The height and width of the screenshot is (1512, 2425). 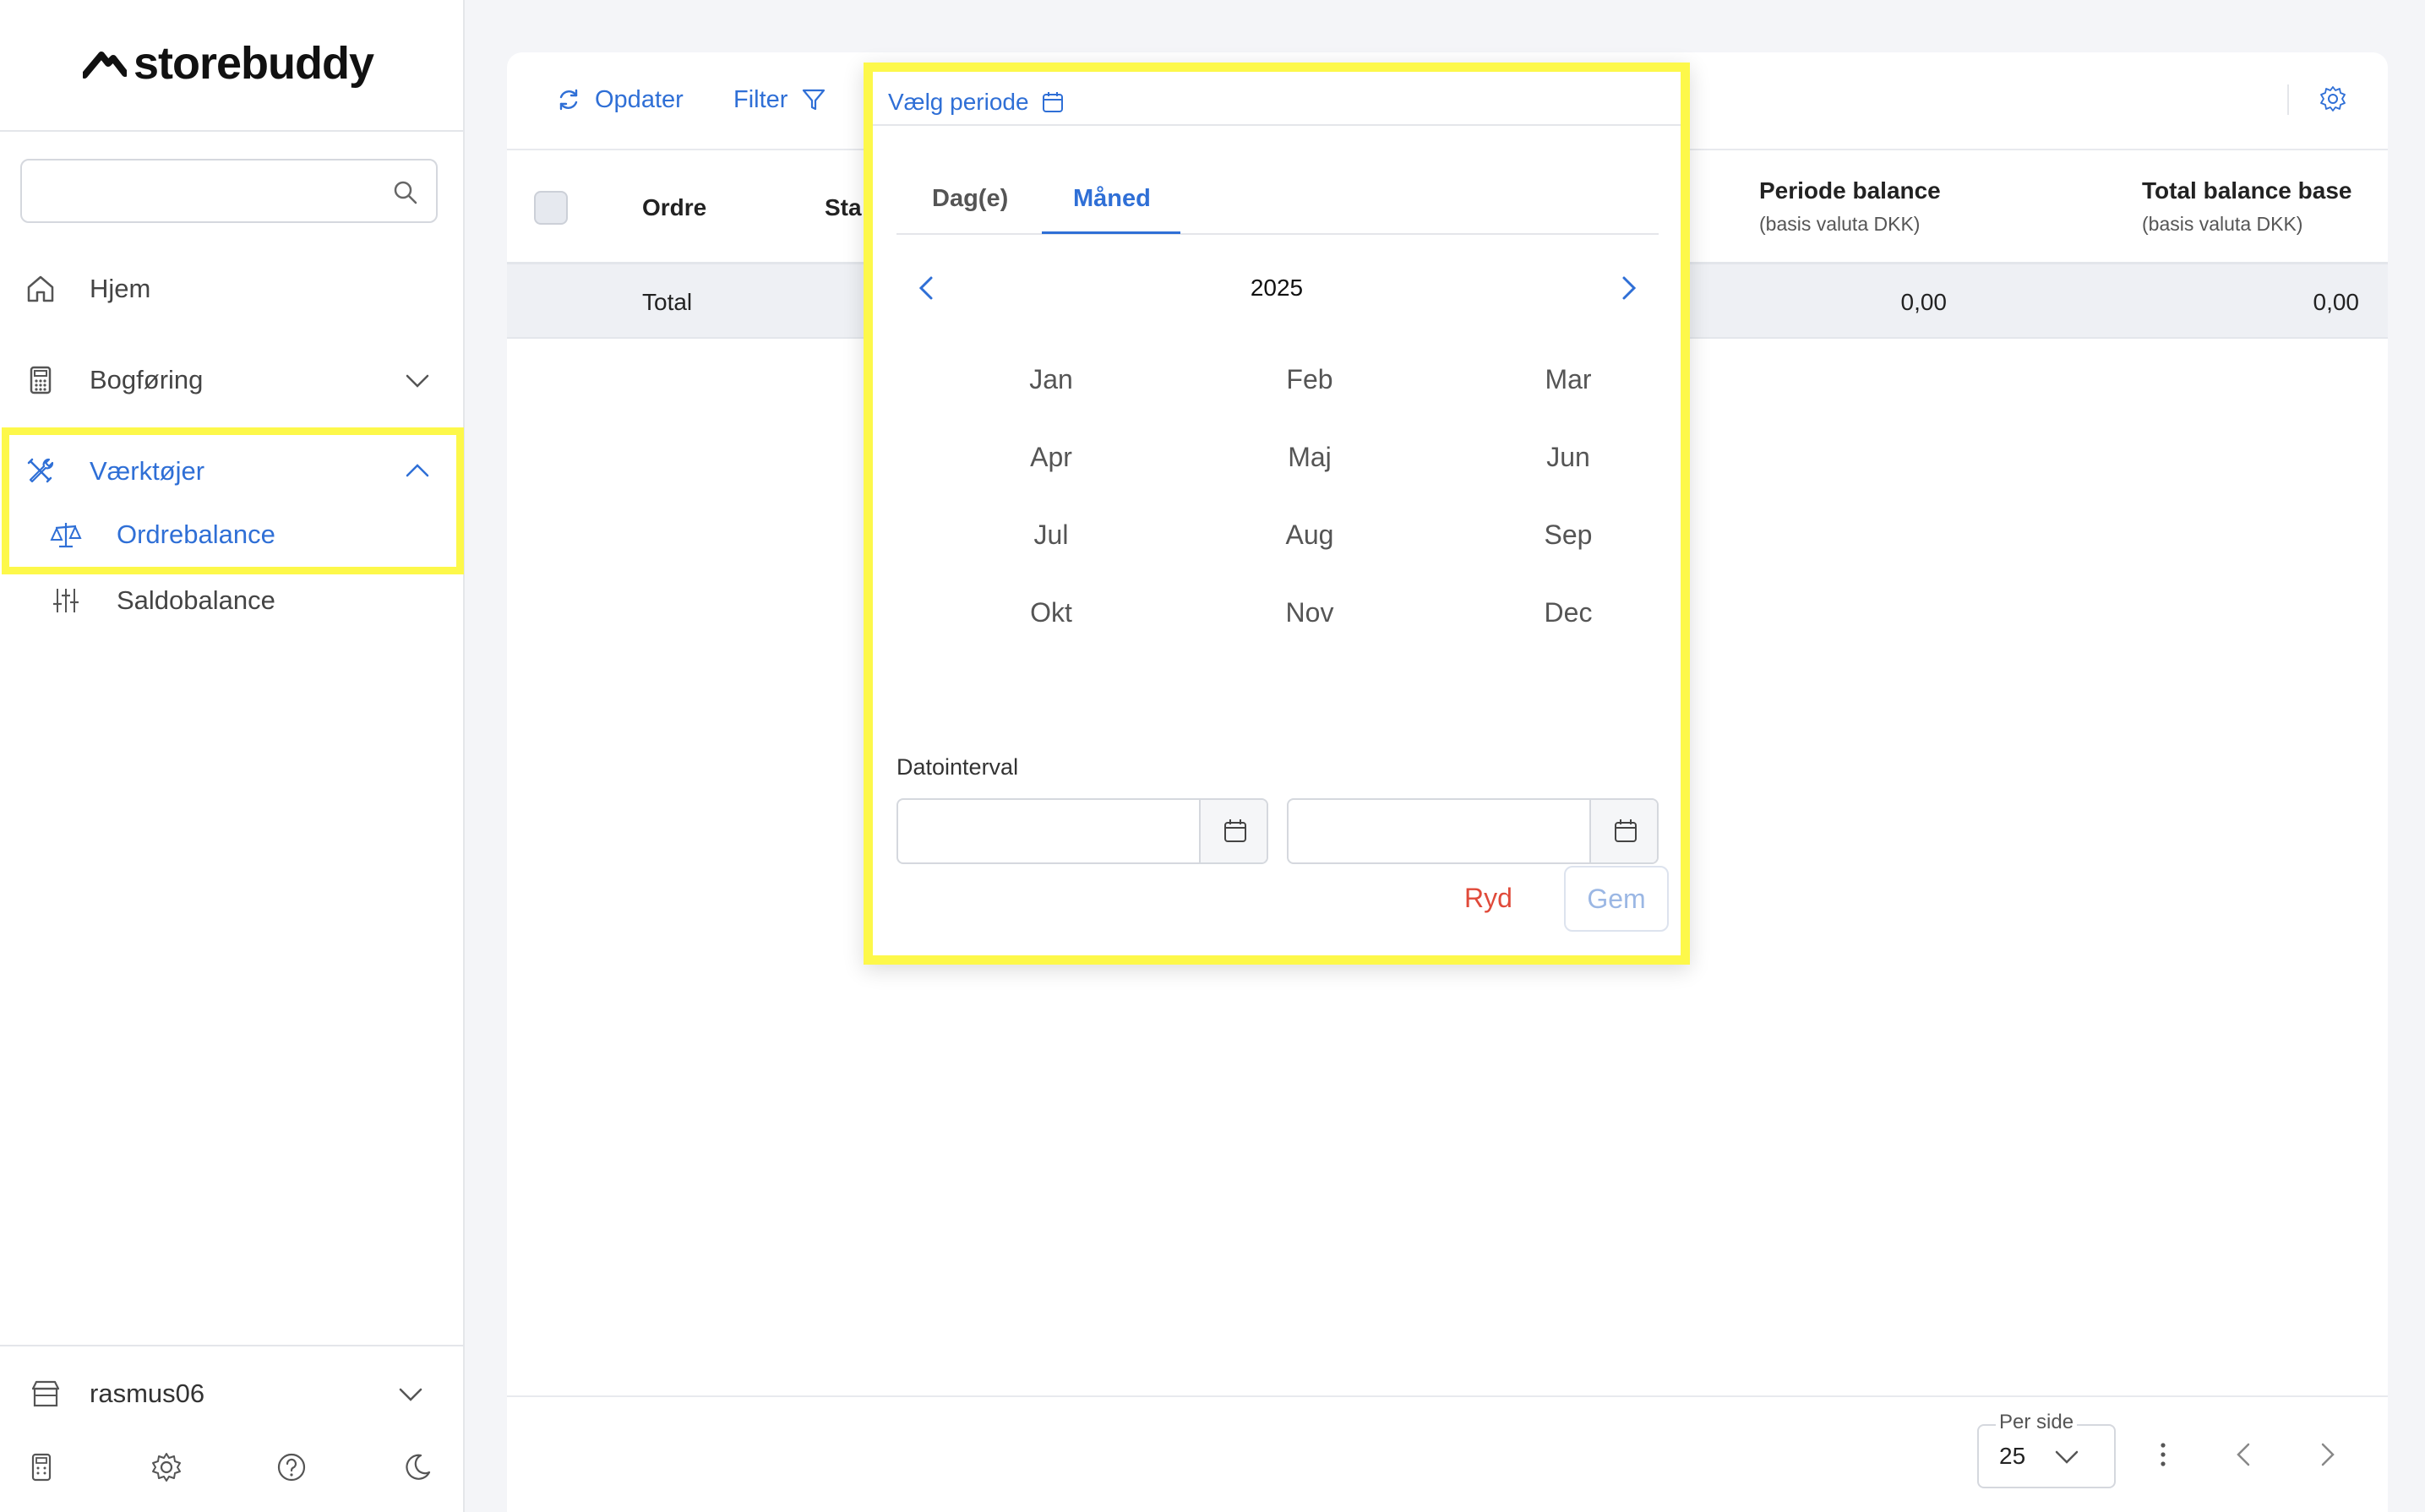 I want to click on search-icon, so click(x=406, y=192).